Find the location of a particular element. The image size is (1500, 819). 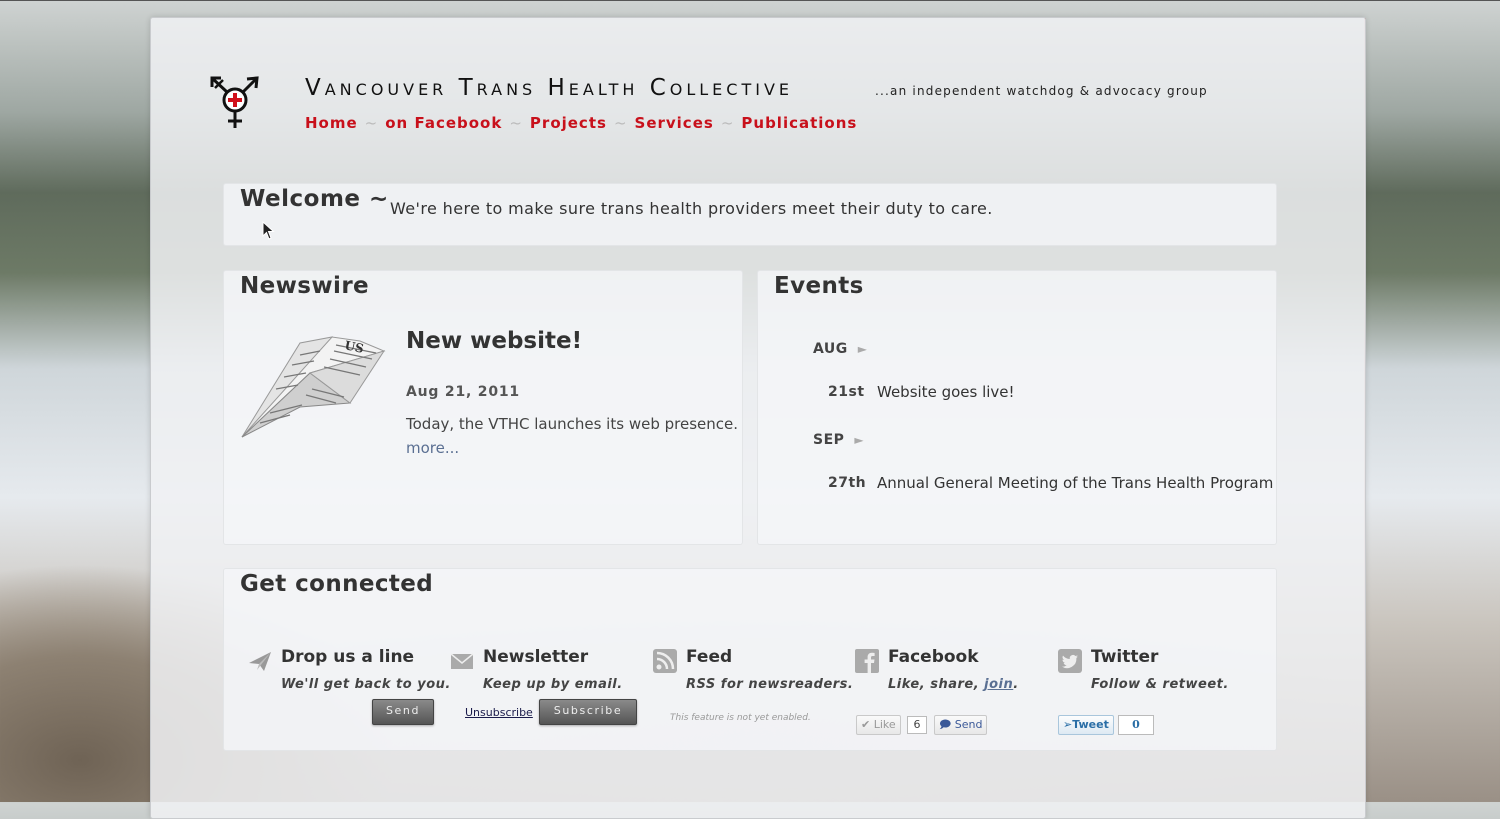

rss-icon is located at coordinates (665, 661).